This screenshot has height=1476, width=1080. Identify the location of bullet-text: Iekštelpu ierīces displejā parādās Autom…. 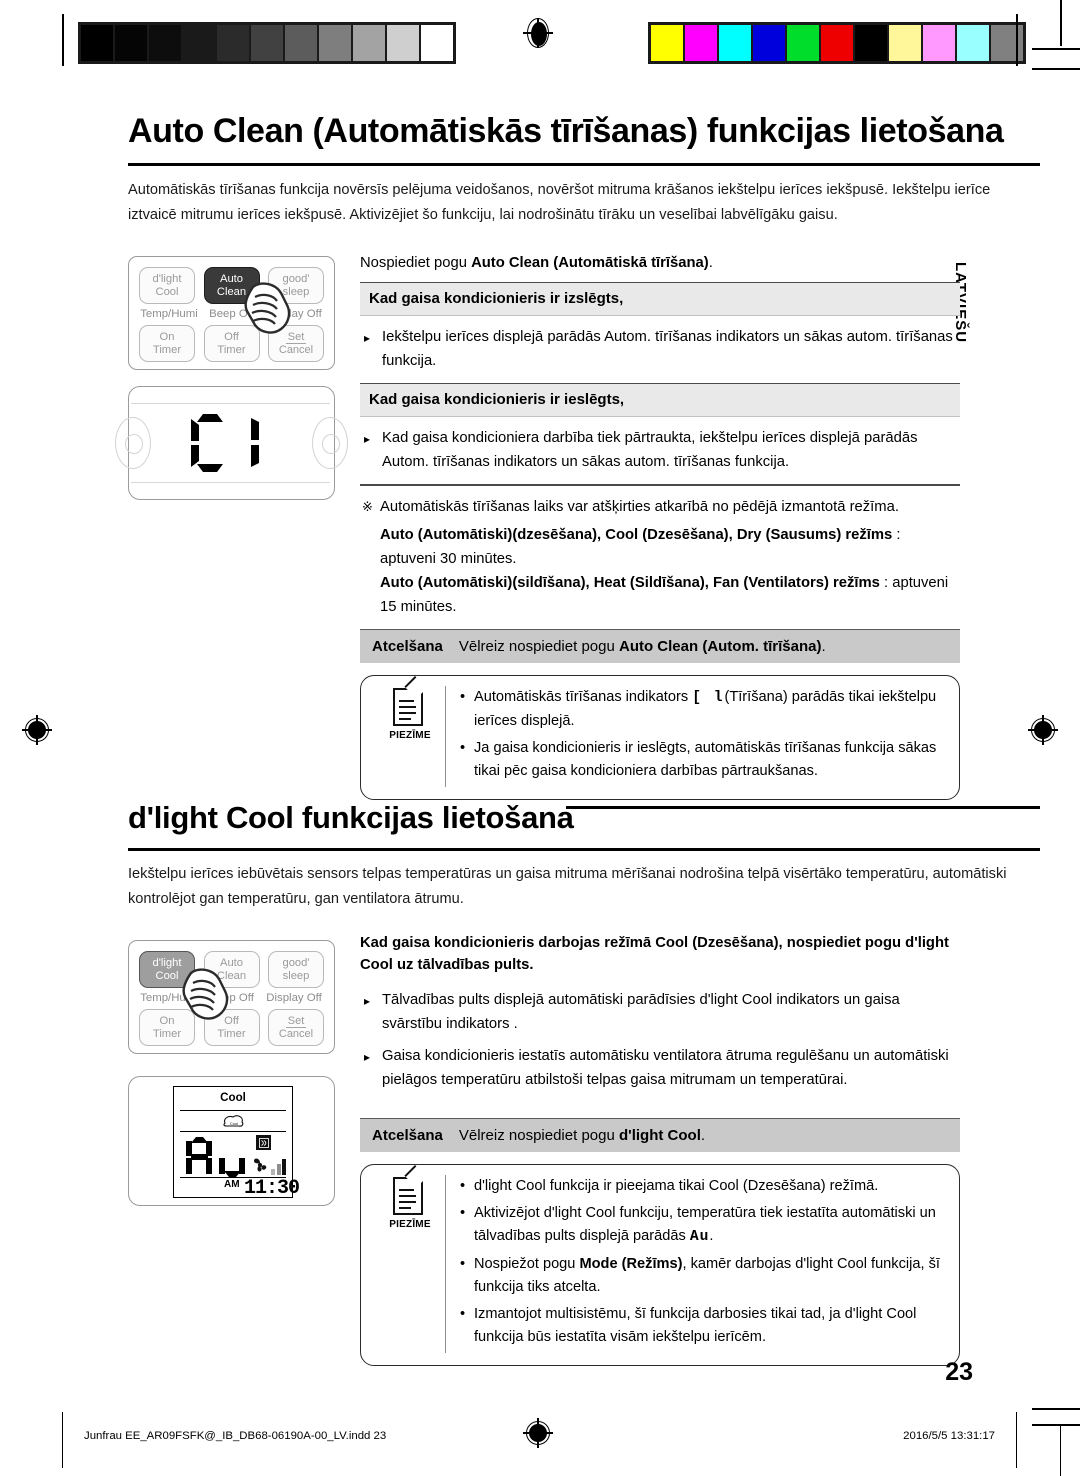
(667, 349).